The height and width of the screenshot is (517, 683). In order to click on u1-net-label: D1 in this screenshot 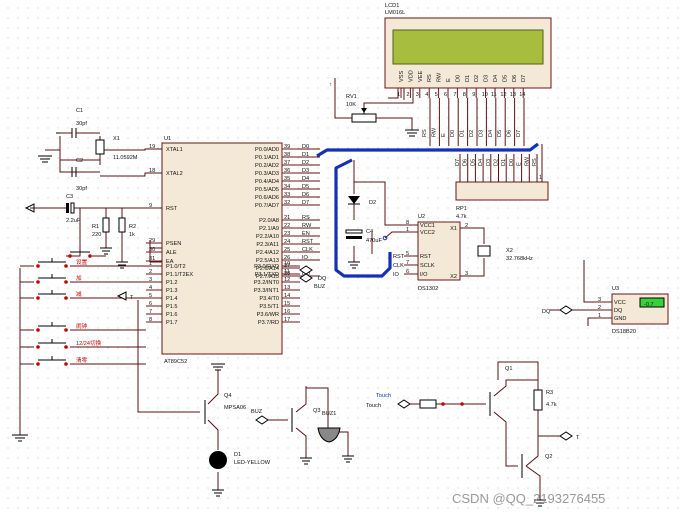, I will do `click(305, 155)`.